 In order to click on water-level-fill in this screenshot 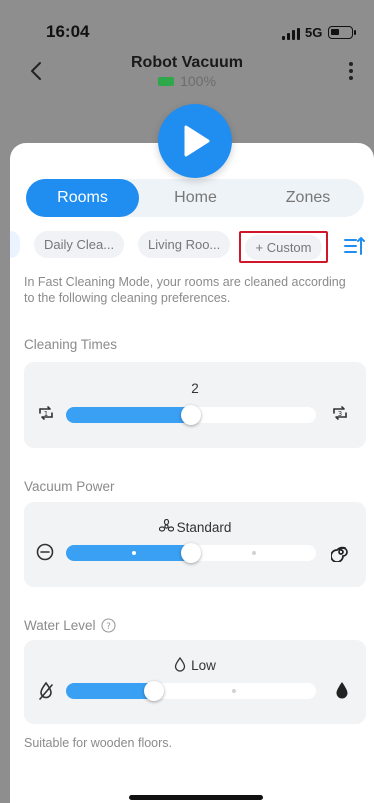, I will do `click(110, 691)`.